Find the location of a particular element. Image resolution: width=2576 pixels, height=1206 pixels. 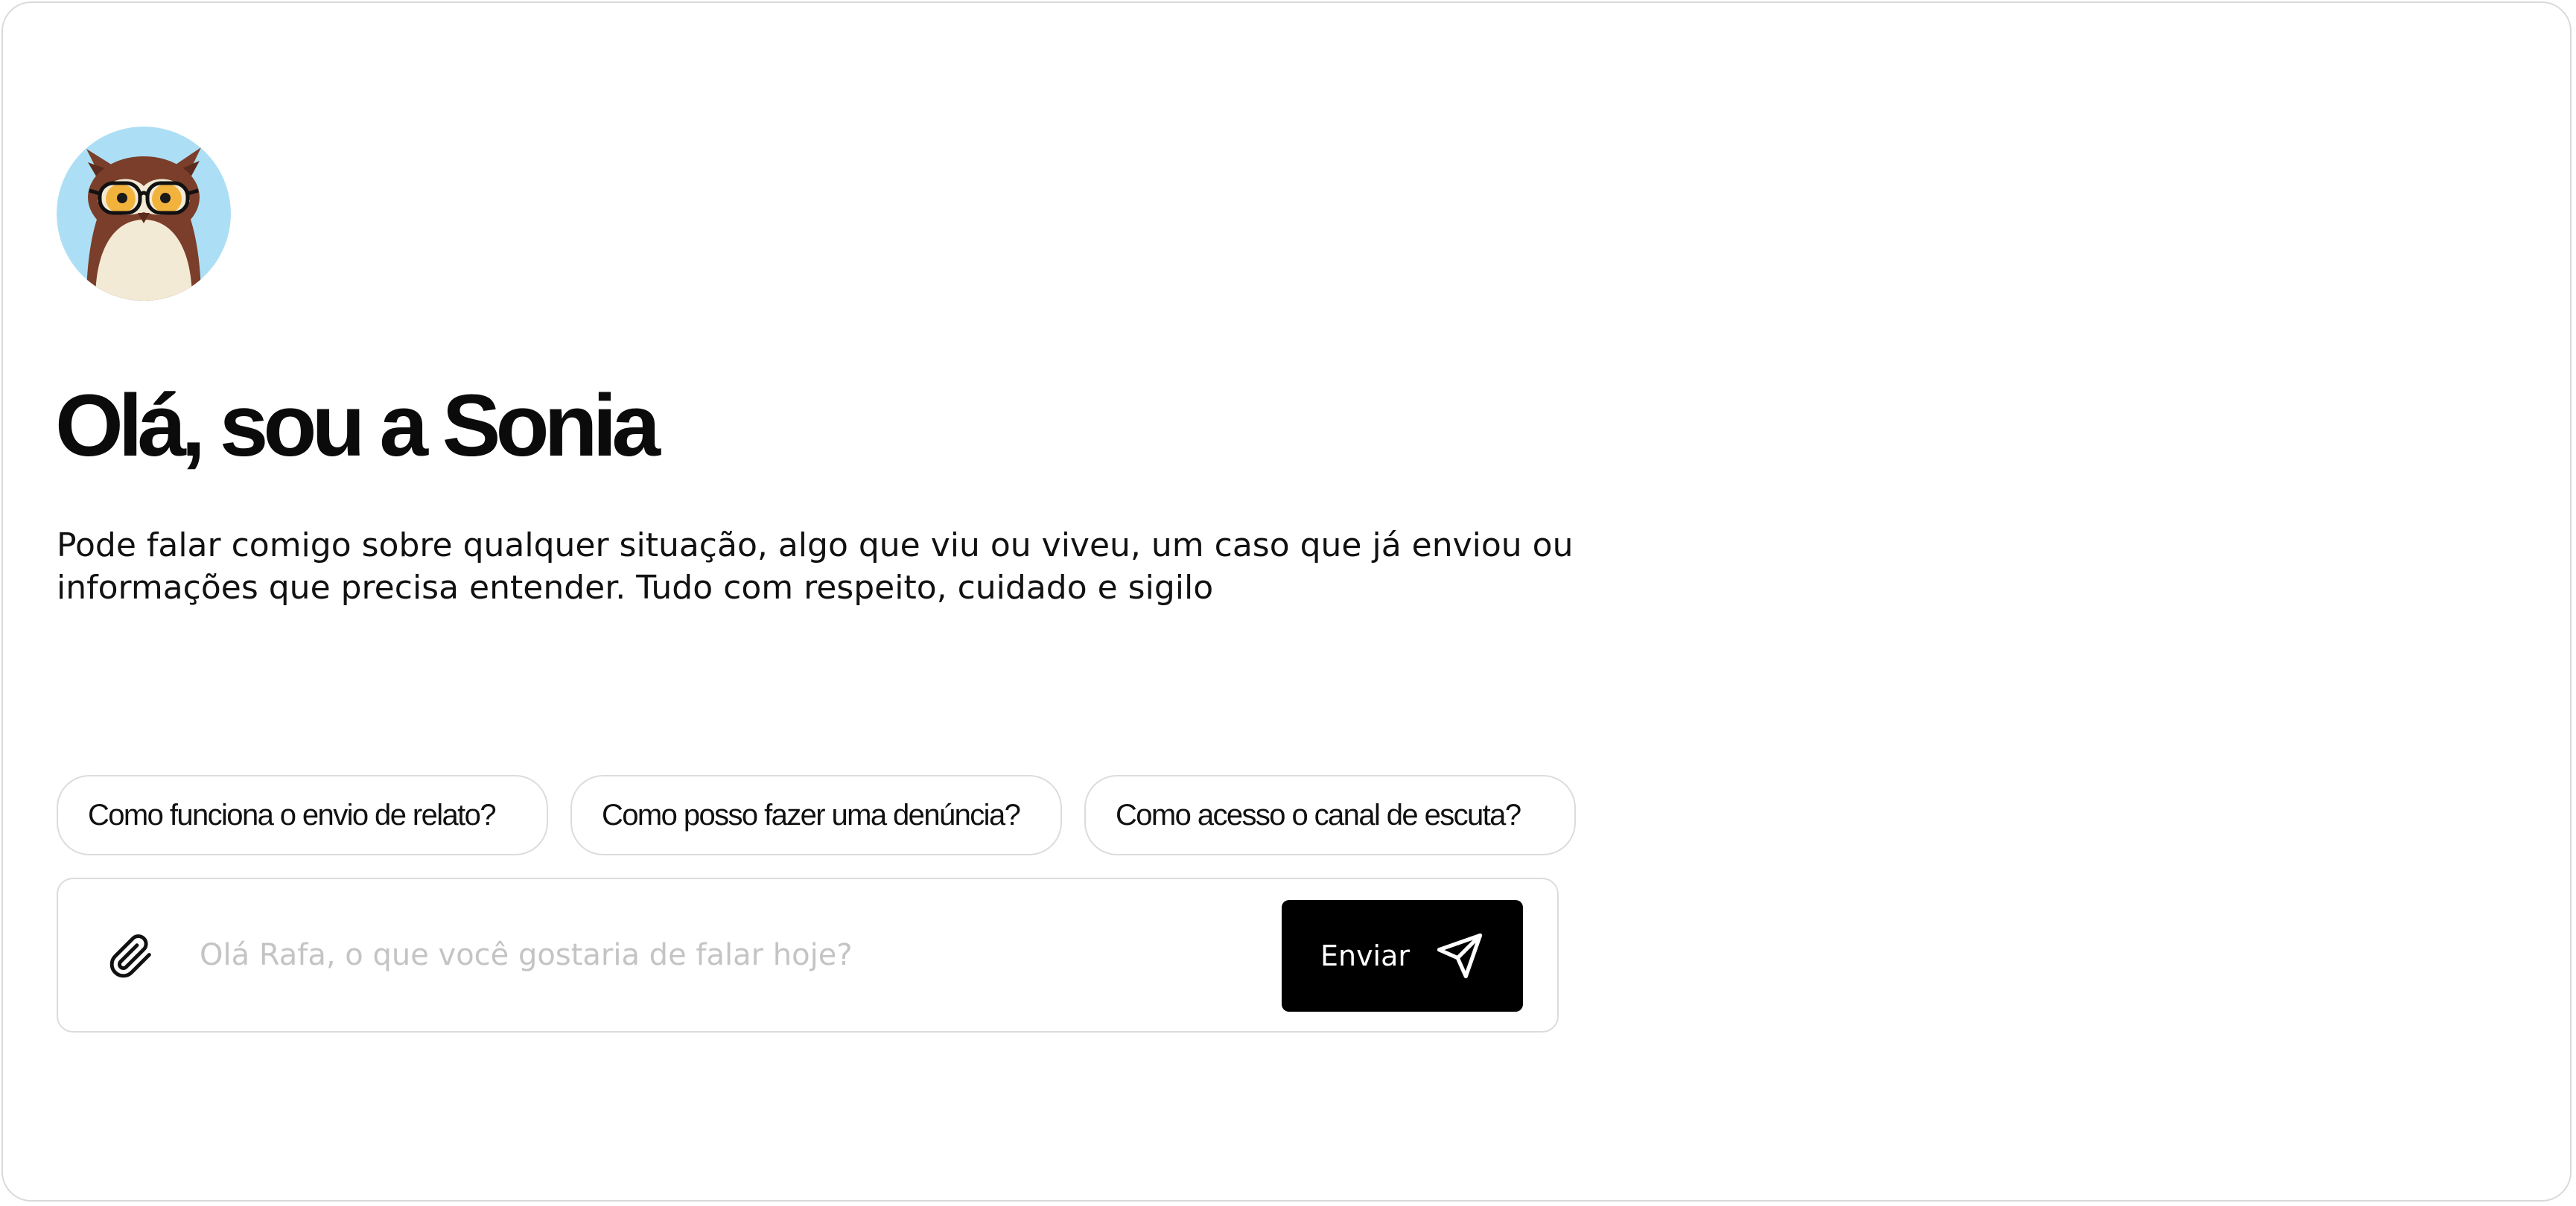

suggestion-chip-label: Como funciona o envio de relato? is located at coordinates (292, 815).